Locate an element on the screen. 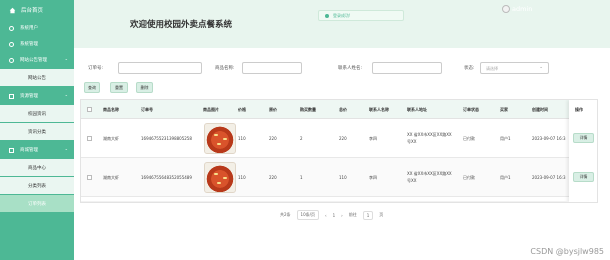 The image size is (610, 260). sidebar-home: 后台首页 is located at coordinates (37, 10).